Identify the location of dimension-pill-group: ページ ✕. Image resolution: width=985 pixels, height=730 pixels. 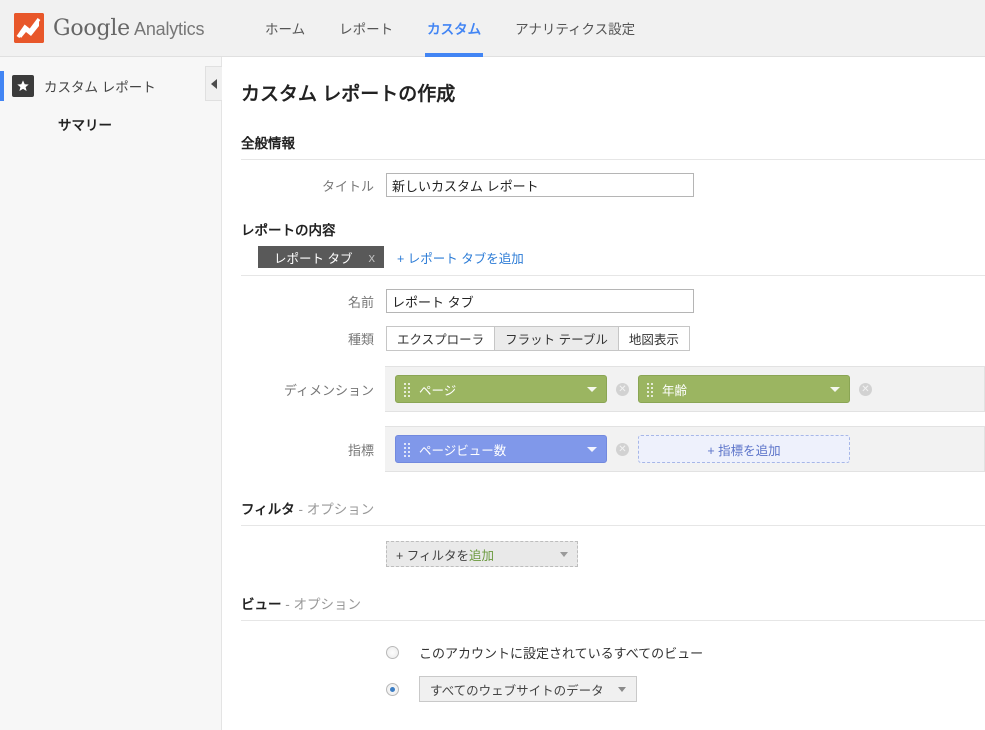
(516, 389).